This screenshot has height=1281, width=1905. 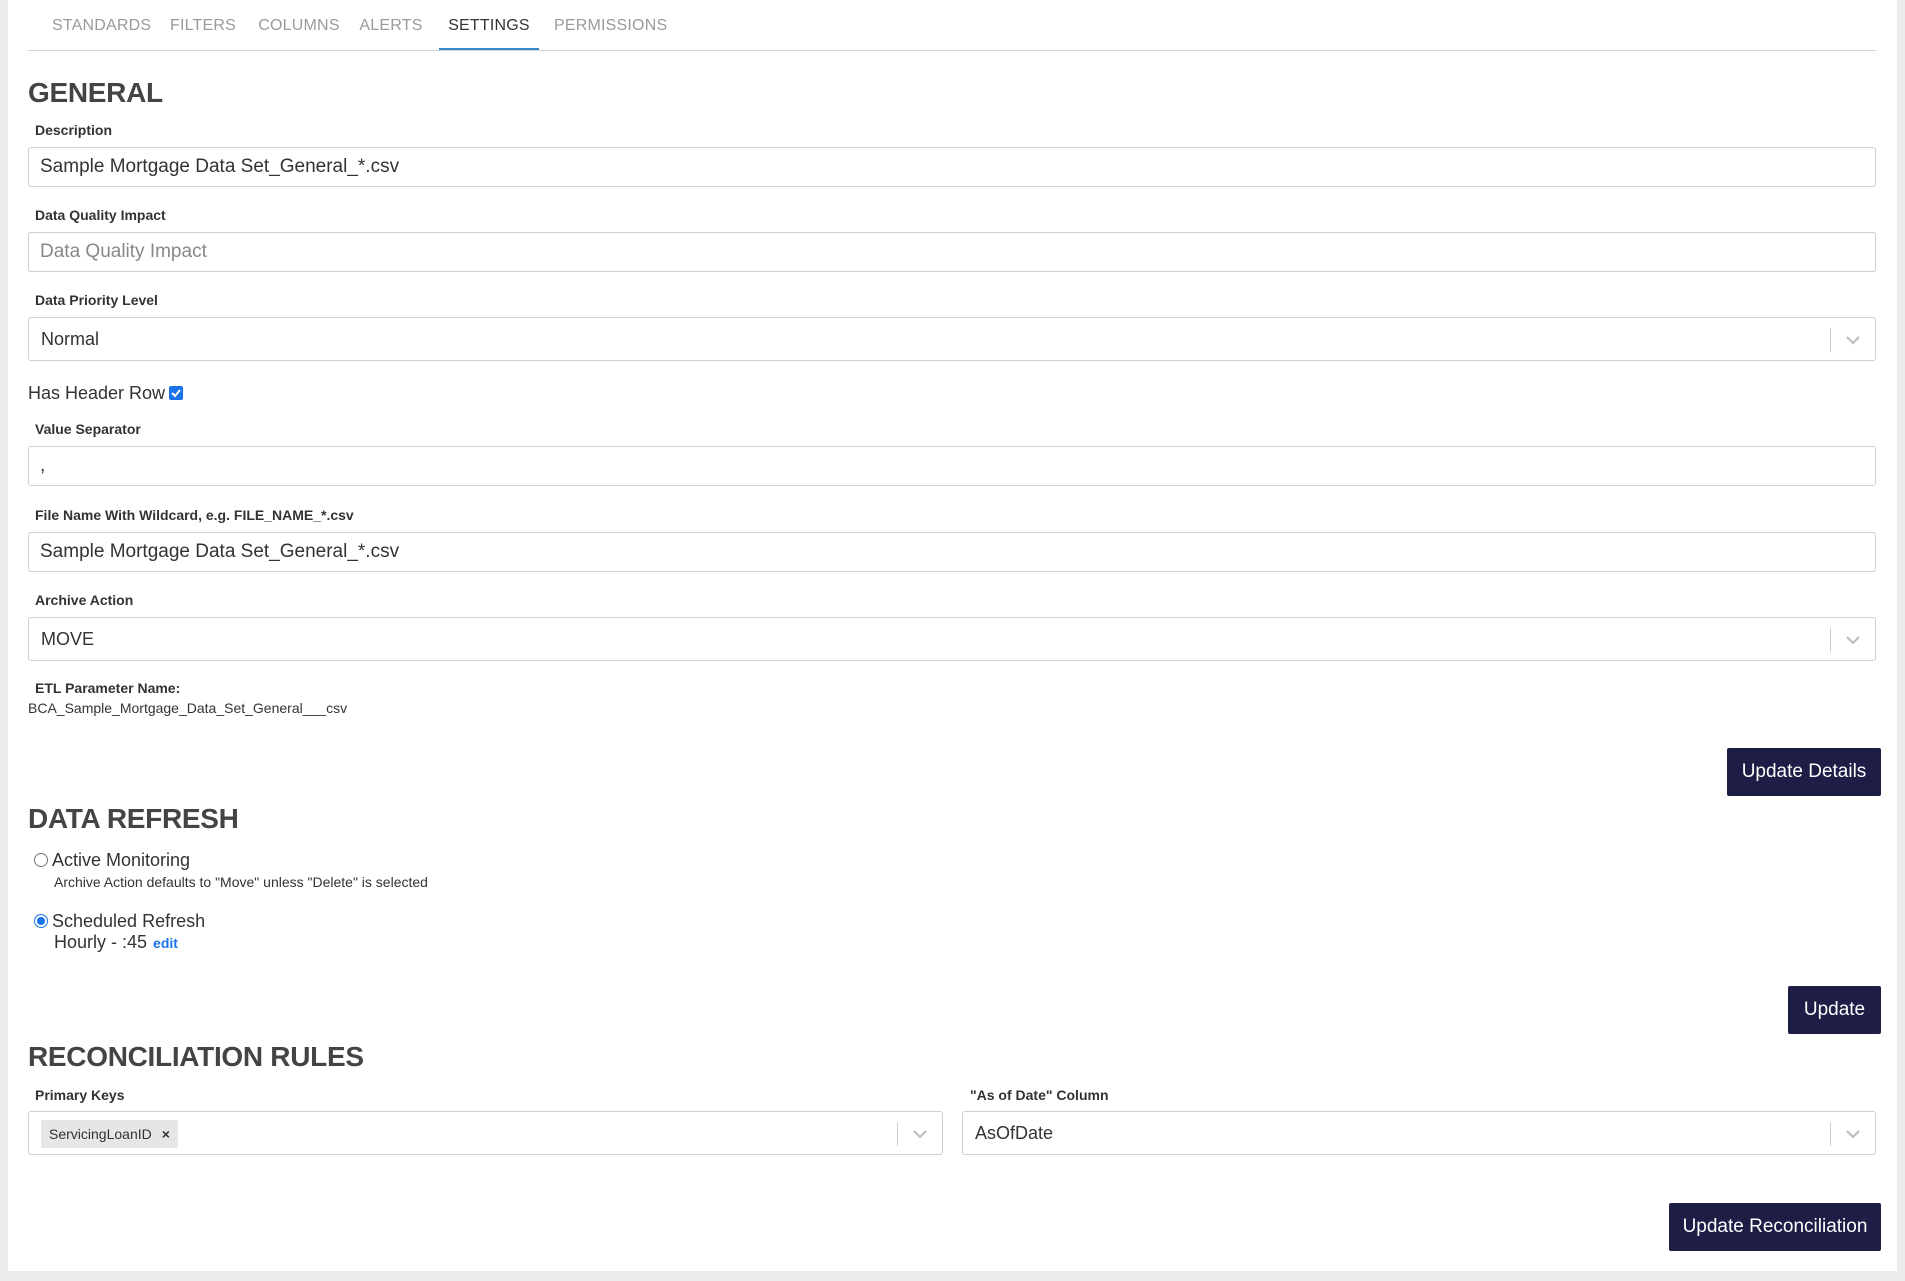 I want to click on general-section-title: GENERAL, so click(x=95, y=92).